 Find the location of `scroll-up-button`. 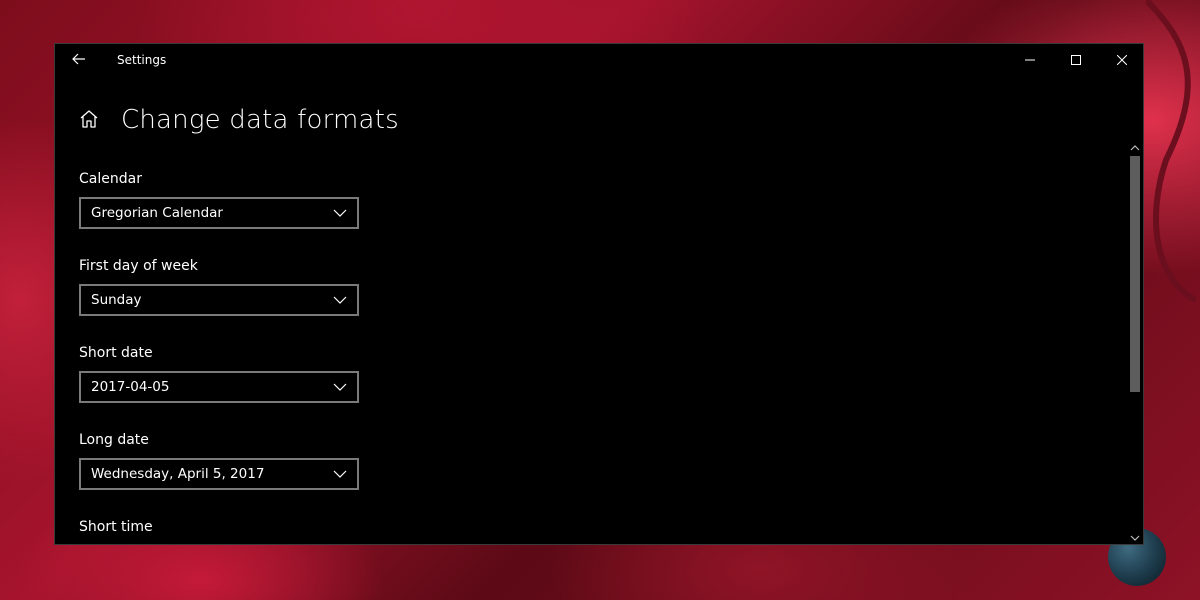

scroll-up-button is located at coordinates (1135, 148).